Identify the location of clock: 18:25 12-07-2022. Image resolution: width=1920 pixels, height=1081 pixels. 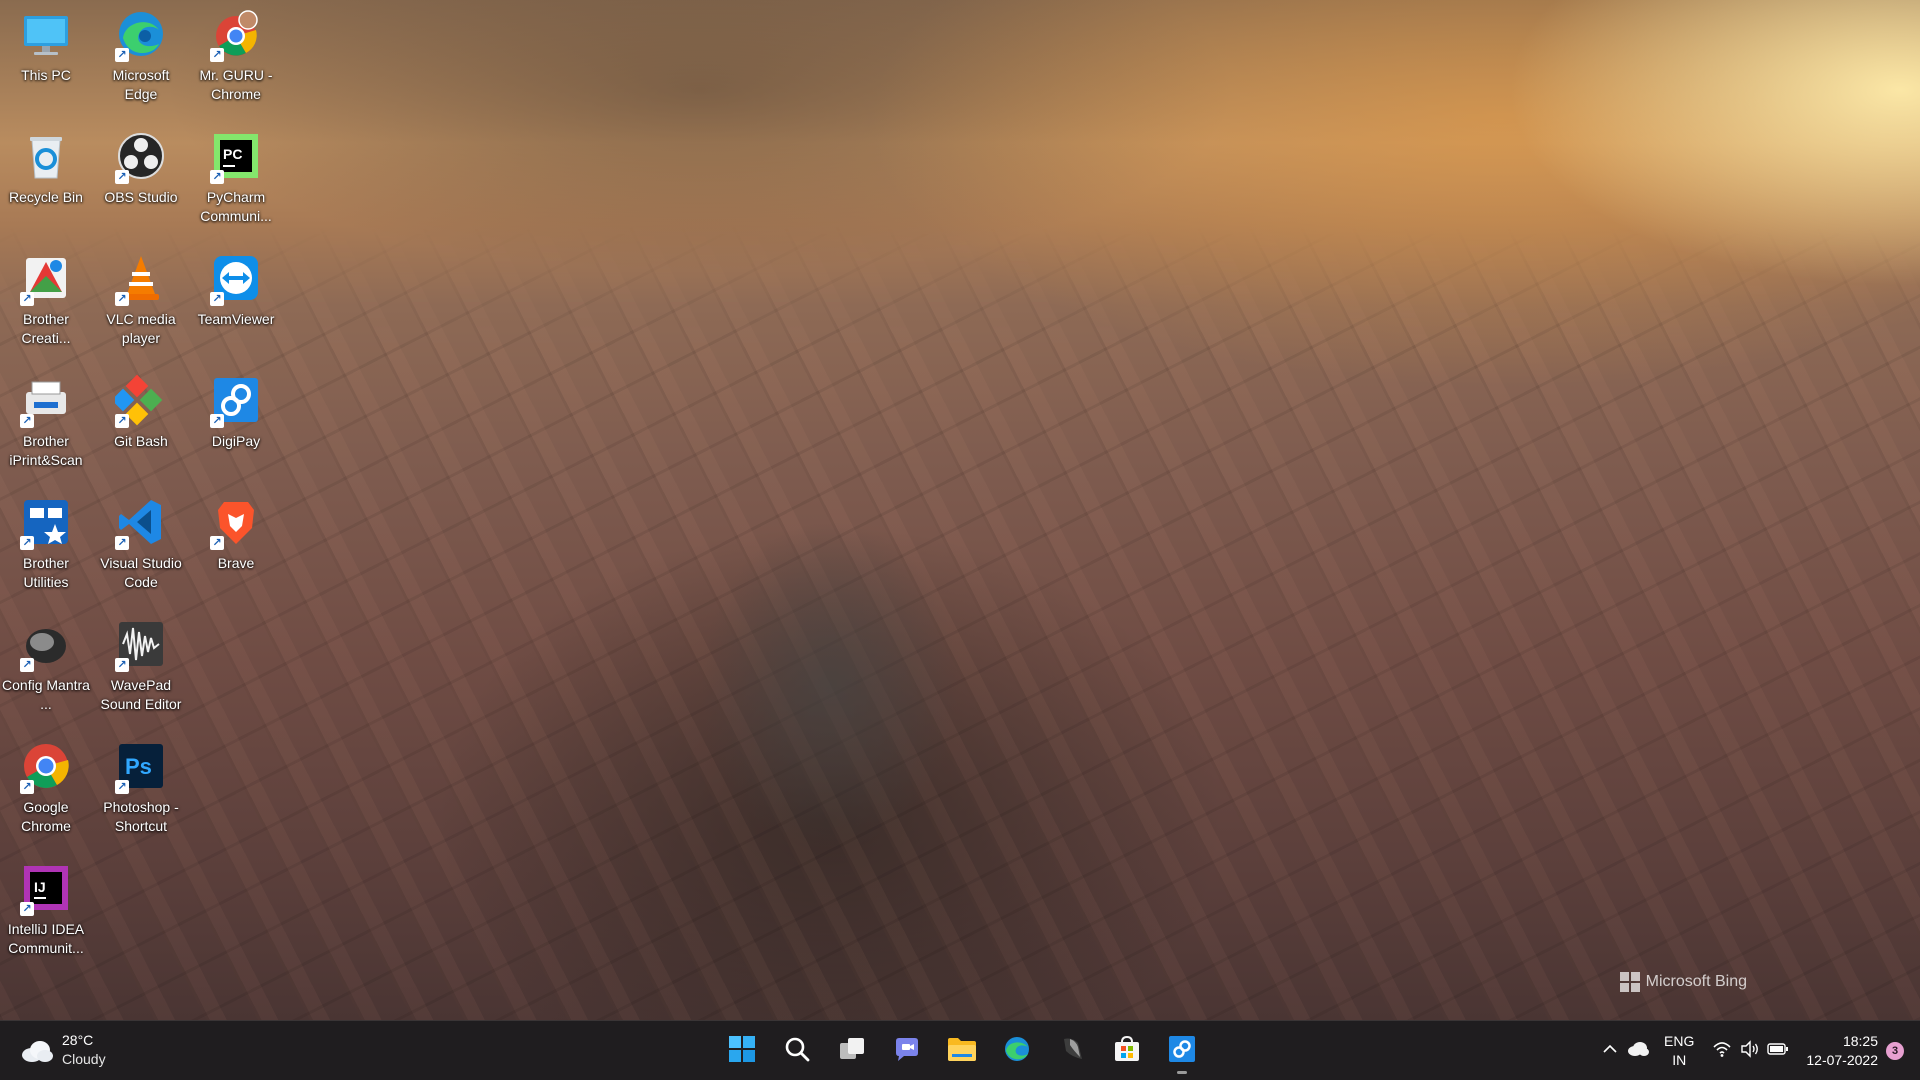
(1842, 1051).